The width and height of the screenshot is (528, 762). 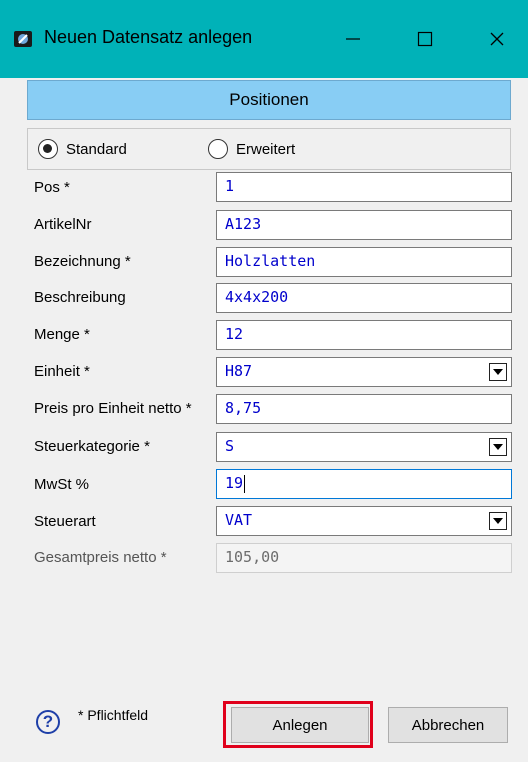 What do you see at coordinates (245, 483) in the screenshot?
I see `text-cursor` at bounding box center [245, 483].